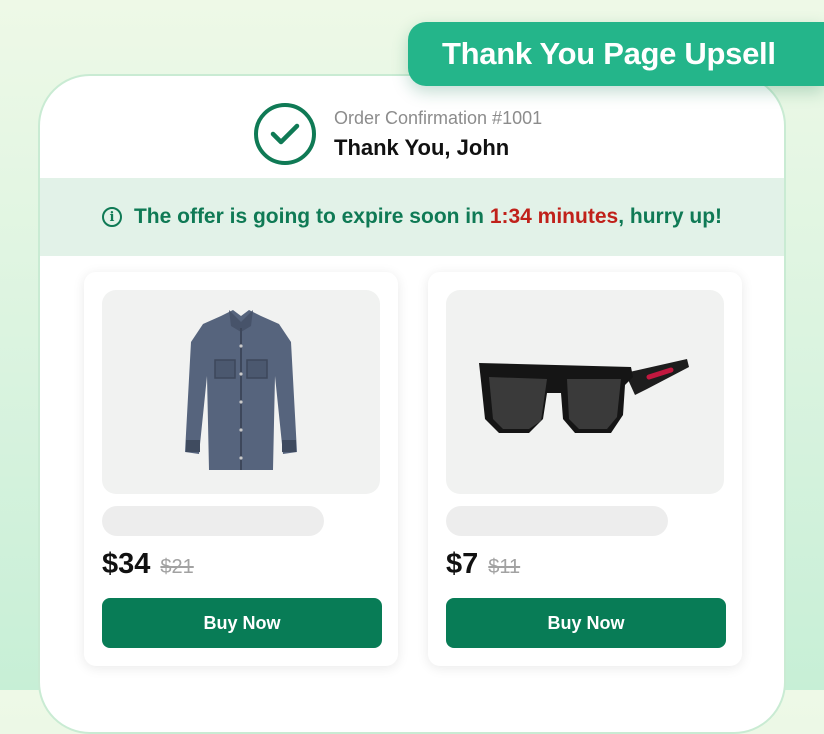 The image size is (824, 734). Describe the element at coordinates (584, 396) in the screenshot. I see `sunglasses-image` at that location.